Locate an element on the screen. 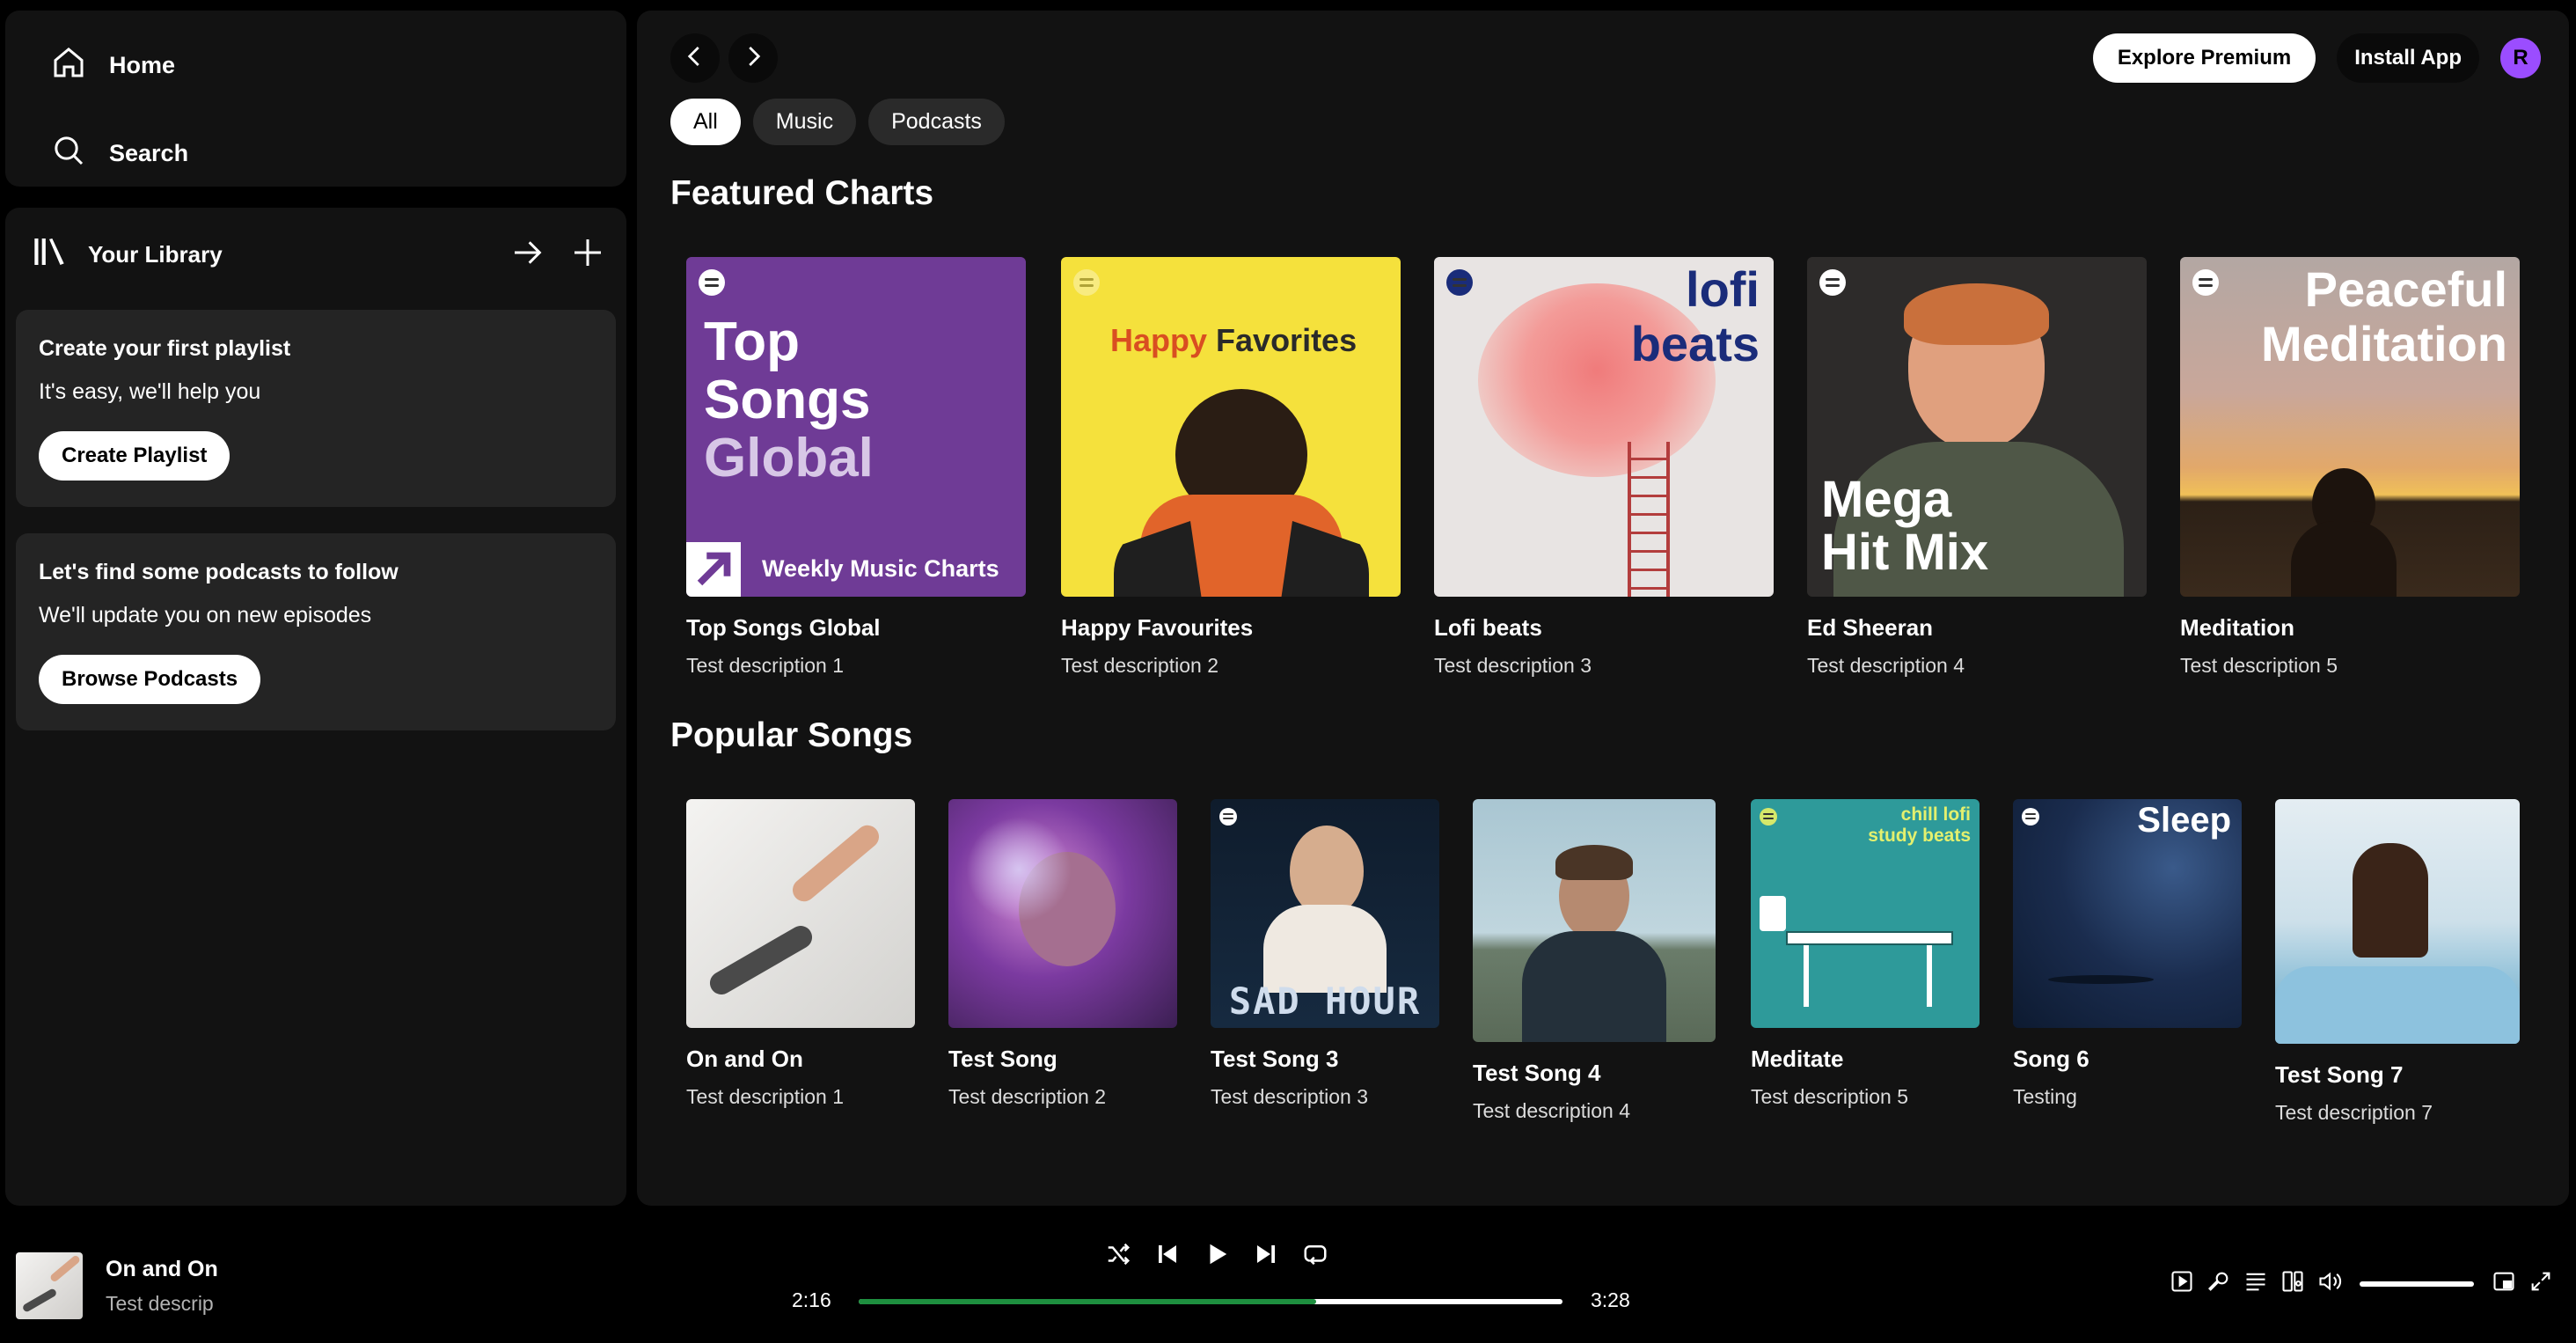 Image resolution: width=2576 pixels, height=1343 pixels. test-song-3-cover: SAD HOUR is located at coordinates (1325, 914).